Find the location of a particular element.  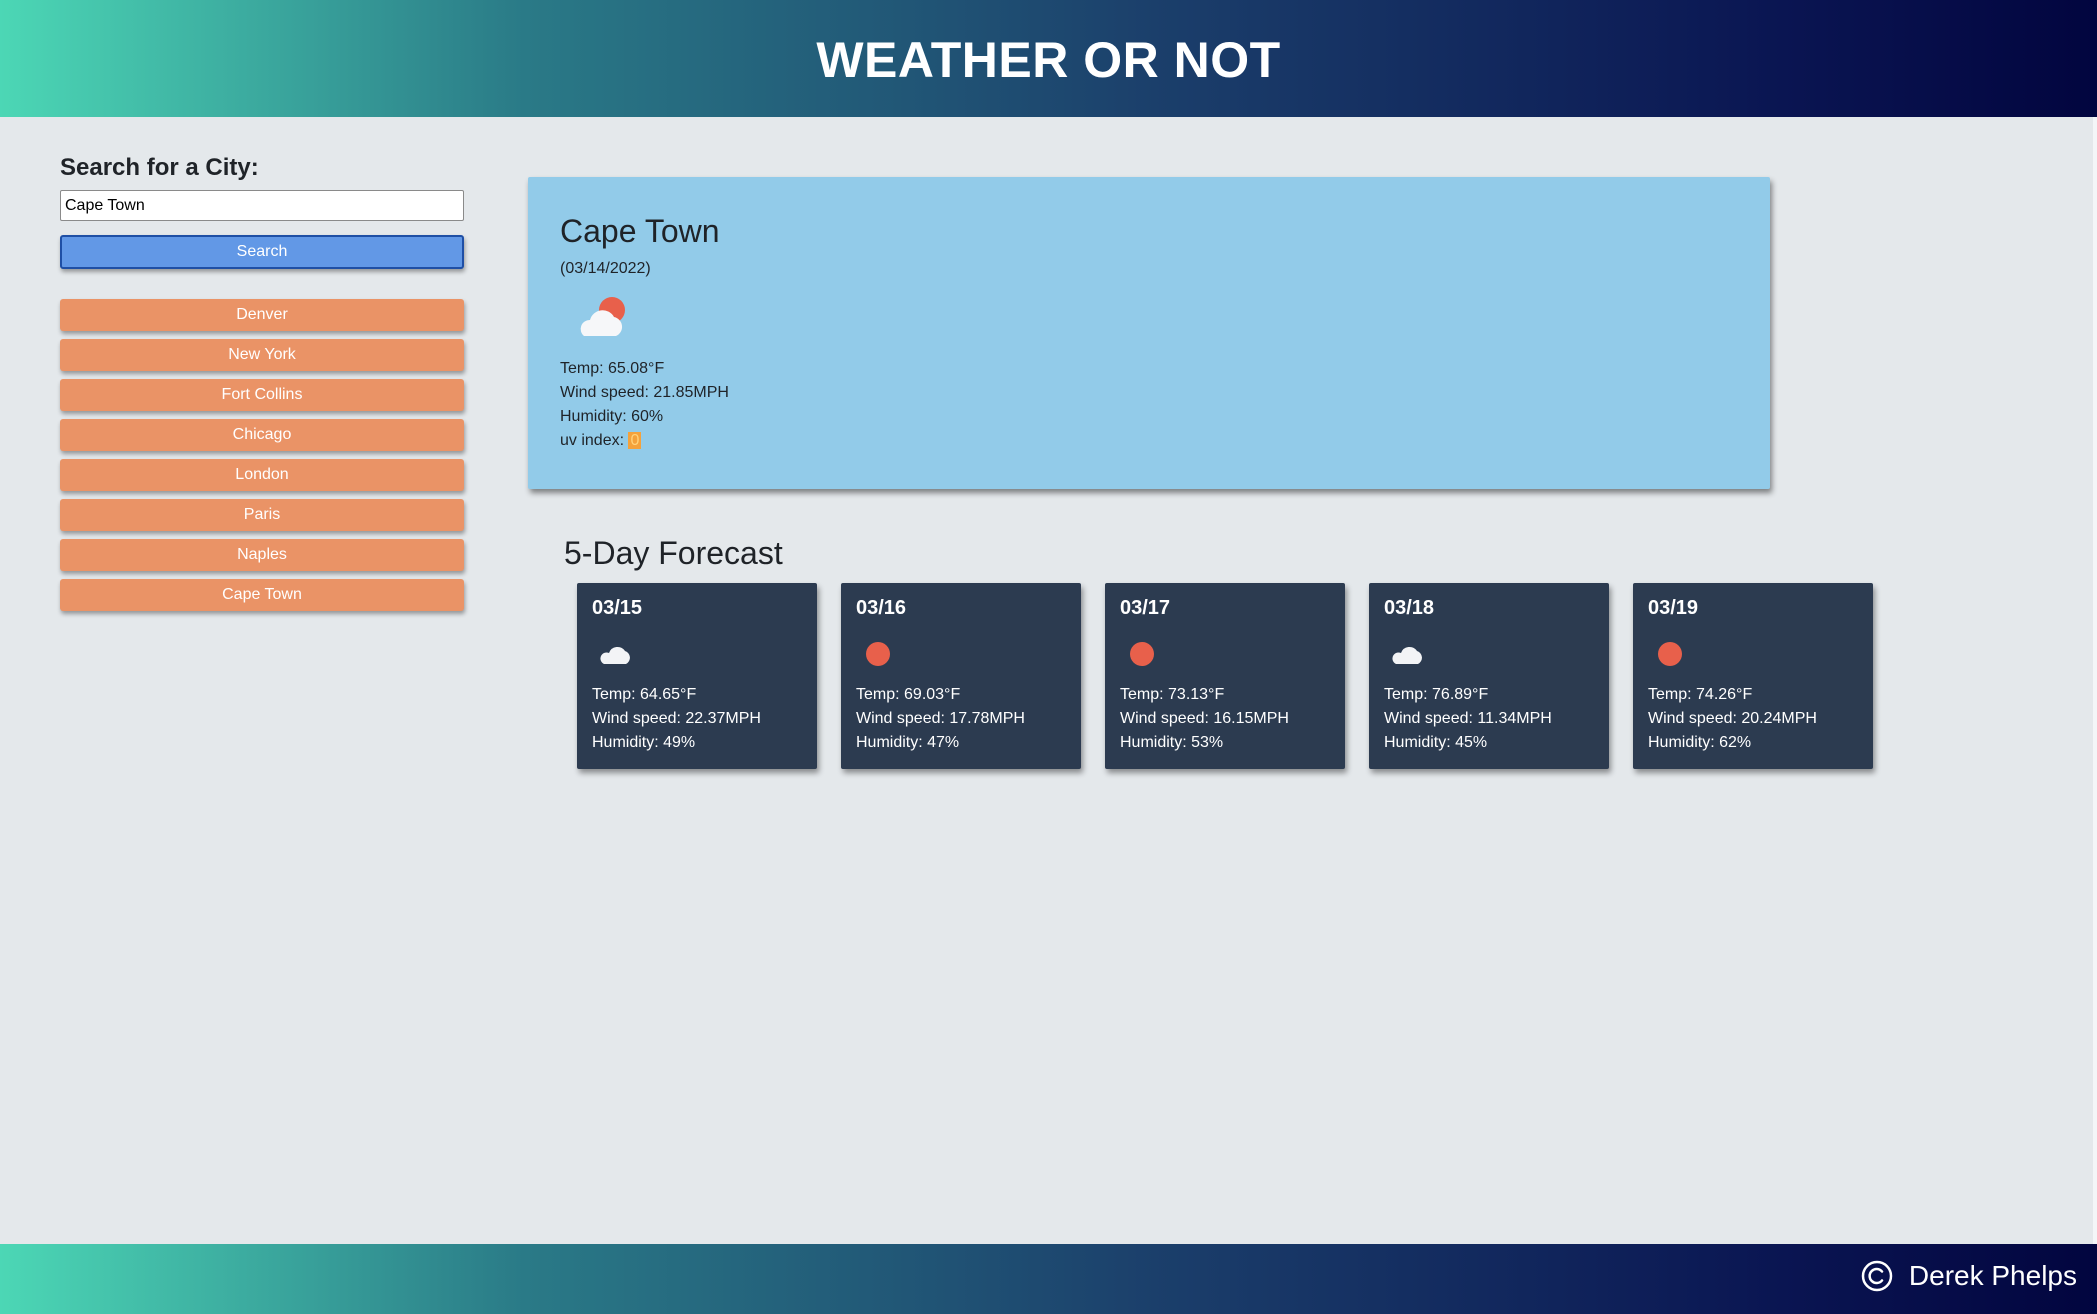

forecast-date: 03/16 is located at coordinates (881, 608).